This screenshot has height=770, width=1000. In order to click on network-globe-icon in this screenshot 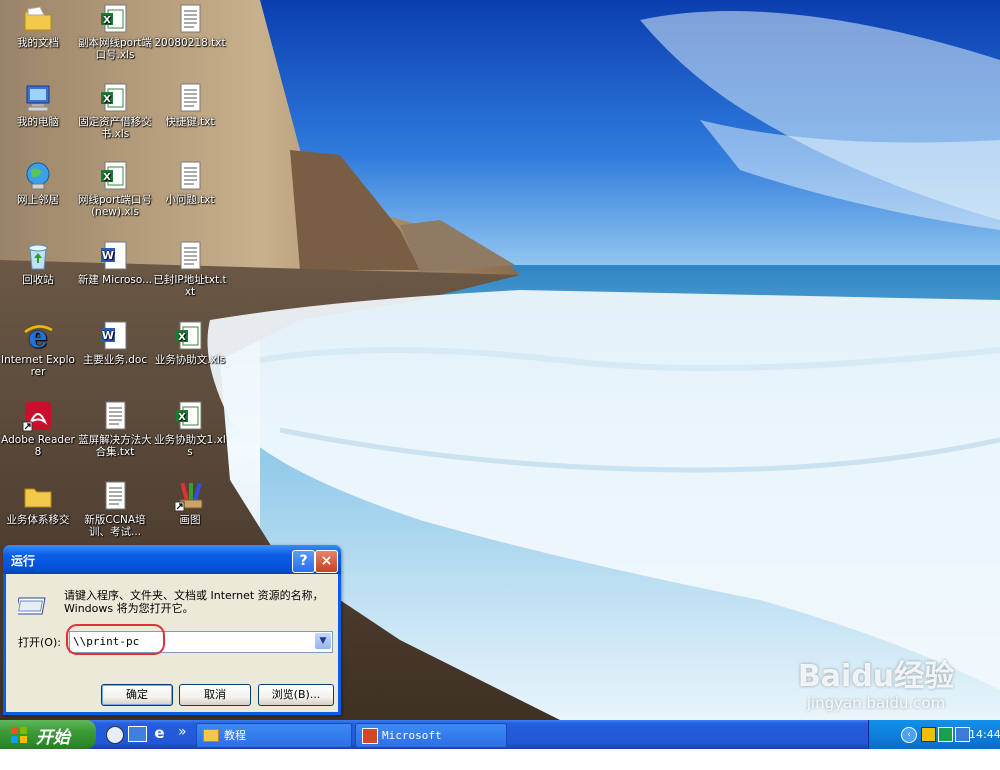, I will do `click(38, 176)`.